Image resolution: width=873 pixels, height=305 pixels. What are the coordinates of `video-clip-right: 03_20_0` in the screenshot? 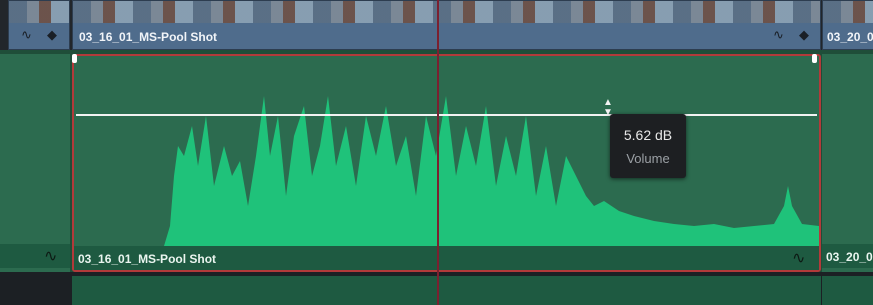 It's located at (847, 25).